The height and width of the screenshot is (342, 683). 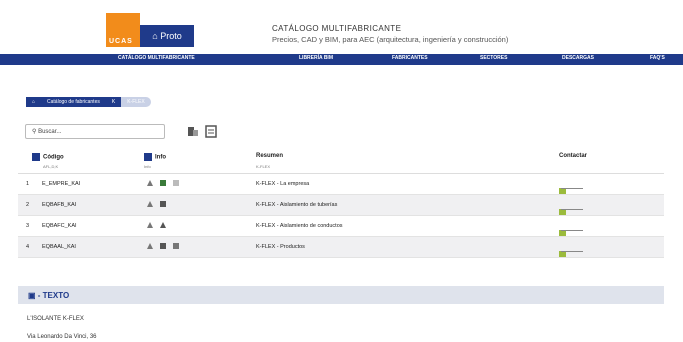 I want to click on table-row: 4 EQBAAL_KAI K-FLEX - Productos, so click(x=341, y=247).